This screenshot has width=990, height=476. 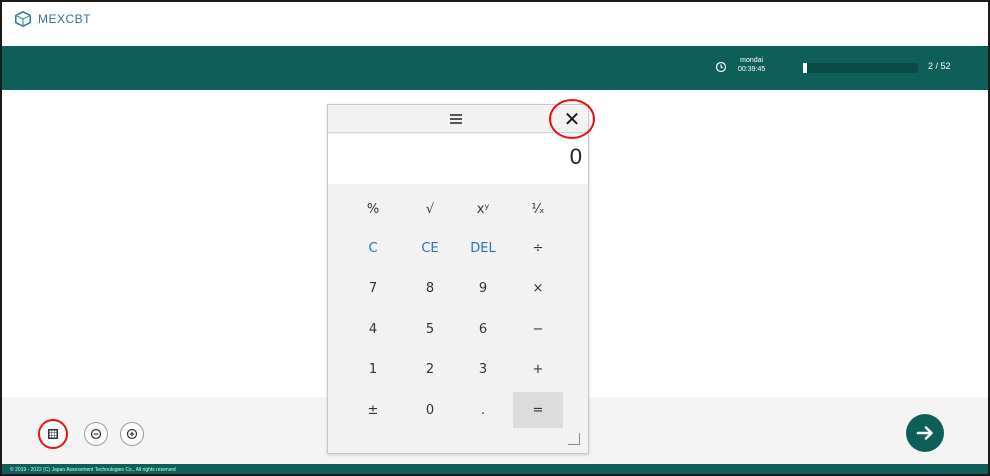 I want to click on timer: mondai 00:39:45, so click(x=751, y=65).